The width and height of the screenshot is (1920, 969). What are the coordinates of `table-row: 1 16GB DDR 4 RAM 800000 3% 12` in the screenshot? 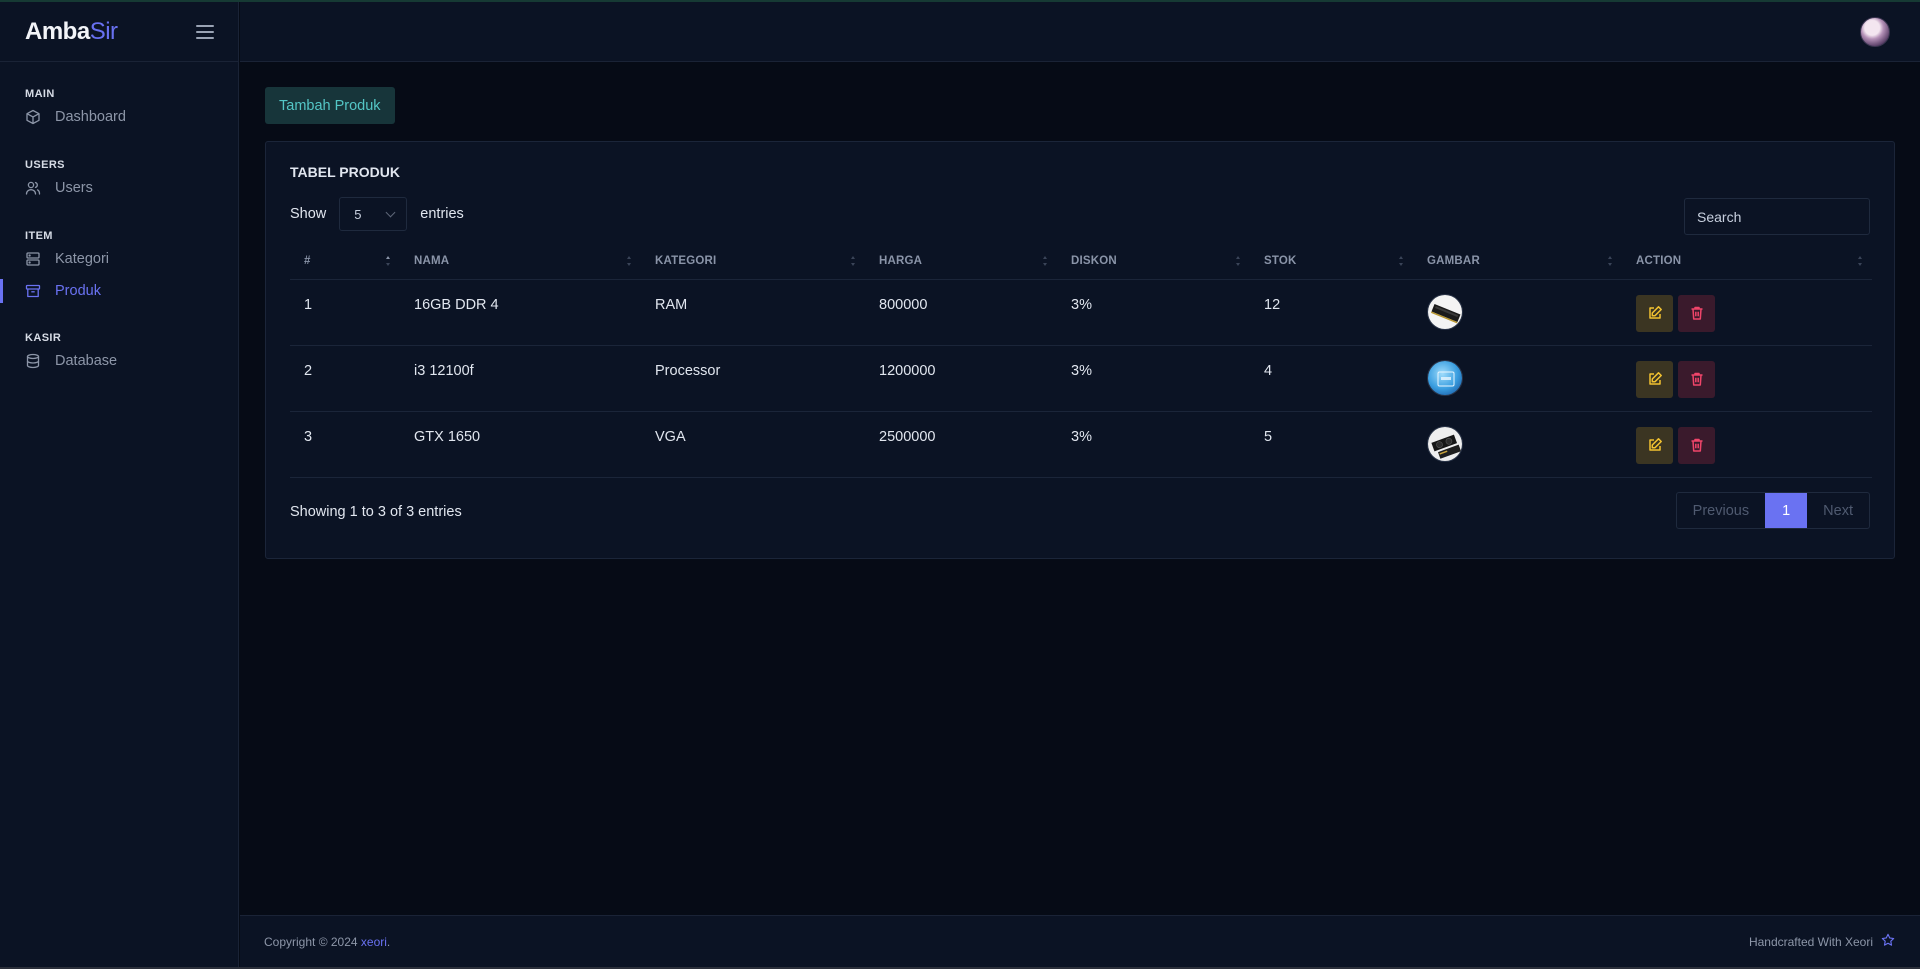 It's located at (1081, 312).